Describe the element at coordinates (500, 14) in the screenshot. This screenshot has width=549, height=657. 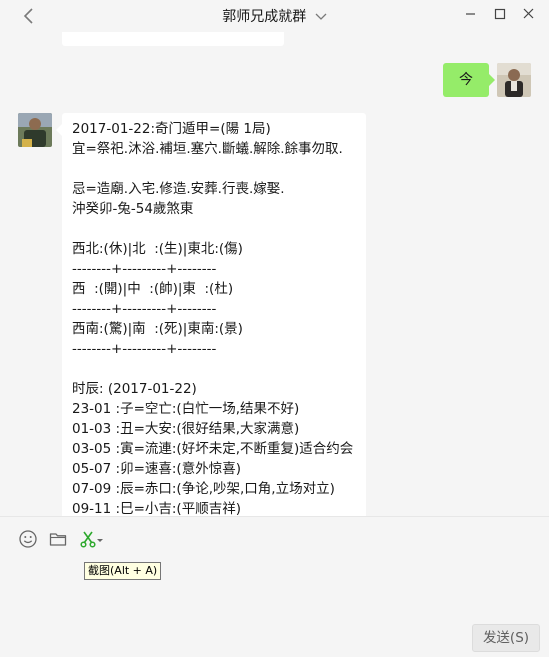
I see `maximize-icon` at that location.